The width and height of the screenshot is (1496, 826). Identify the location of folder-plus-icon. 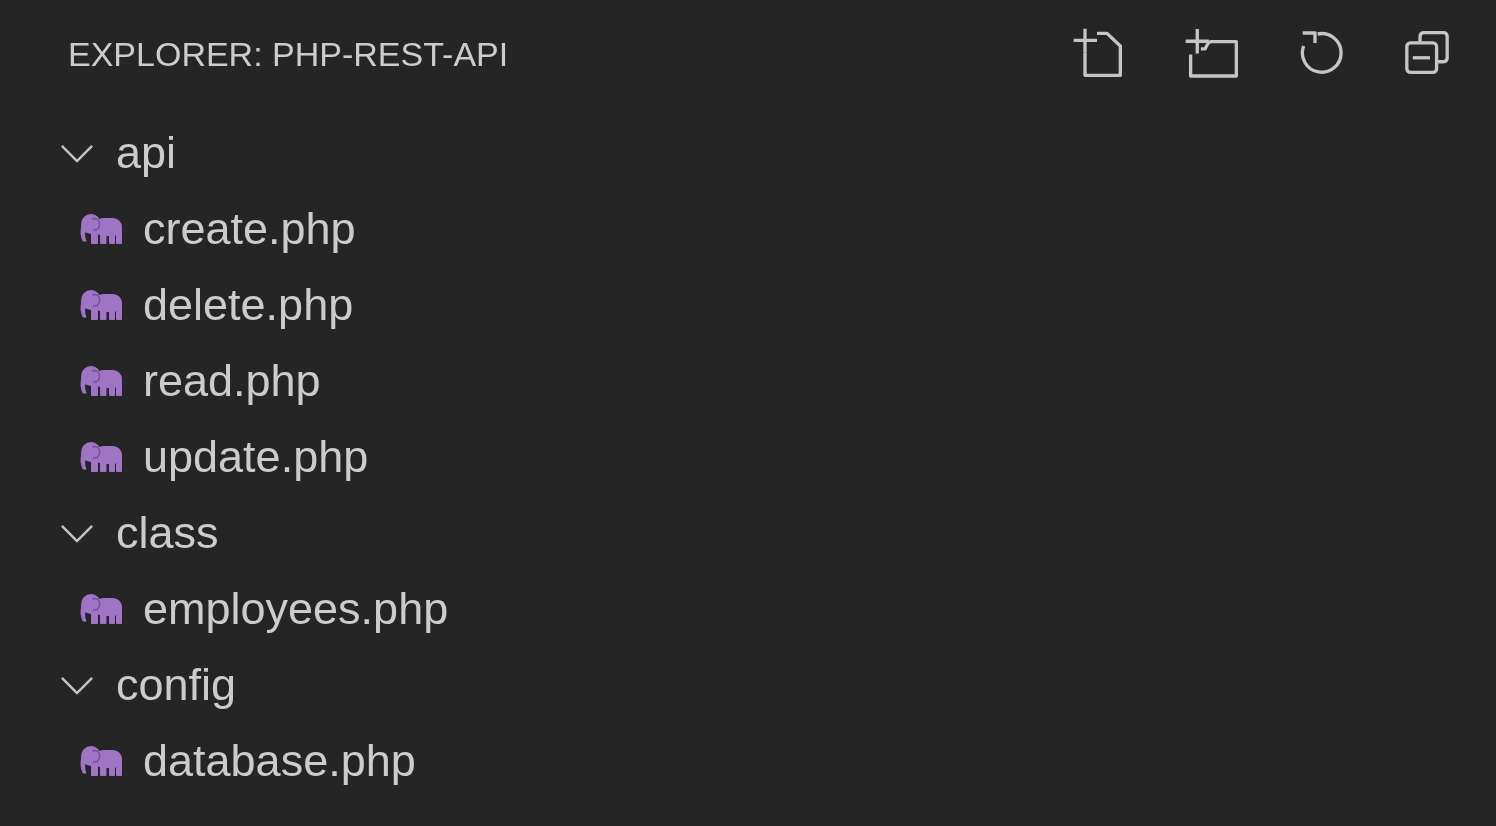
(1211, 52).